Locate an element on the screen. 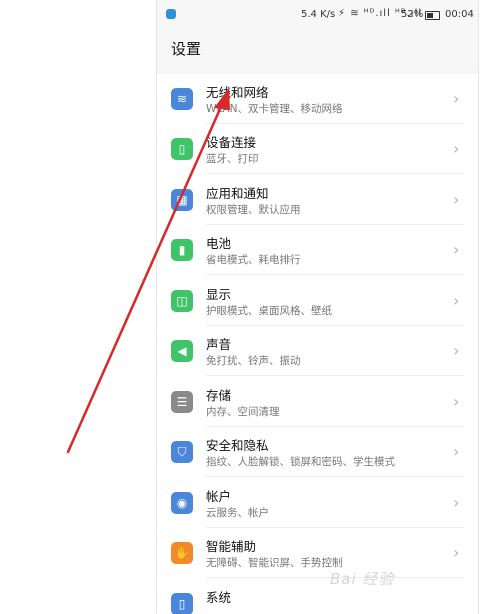 The image size is (496, 614). watermark-logo: Bai 经验 is located at coordinates (362, 579).